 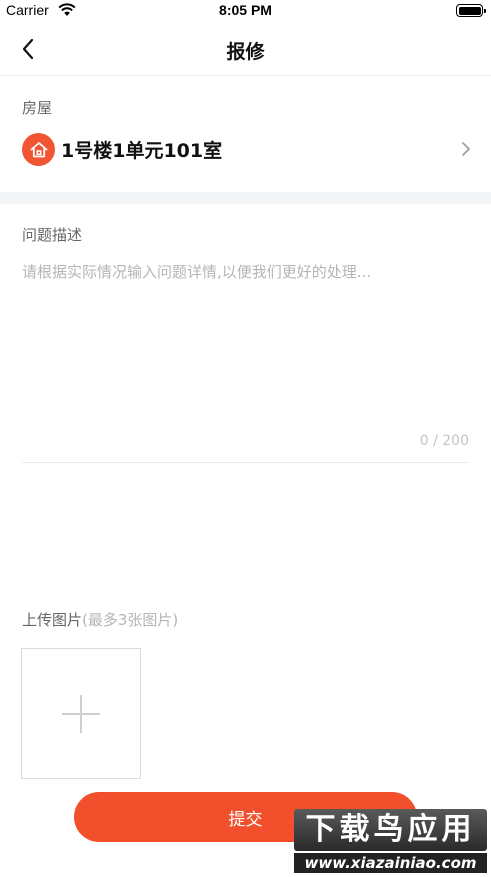 I want to click on house-name: 1号楼1单元101室, so click(x=142, y=151).